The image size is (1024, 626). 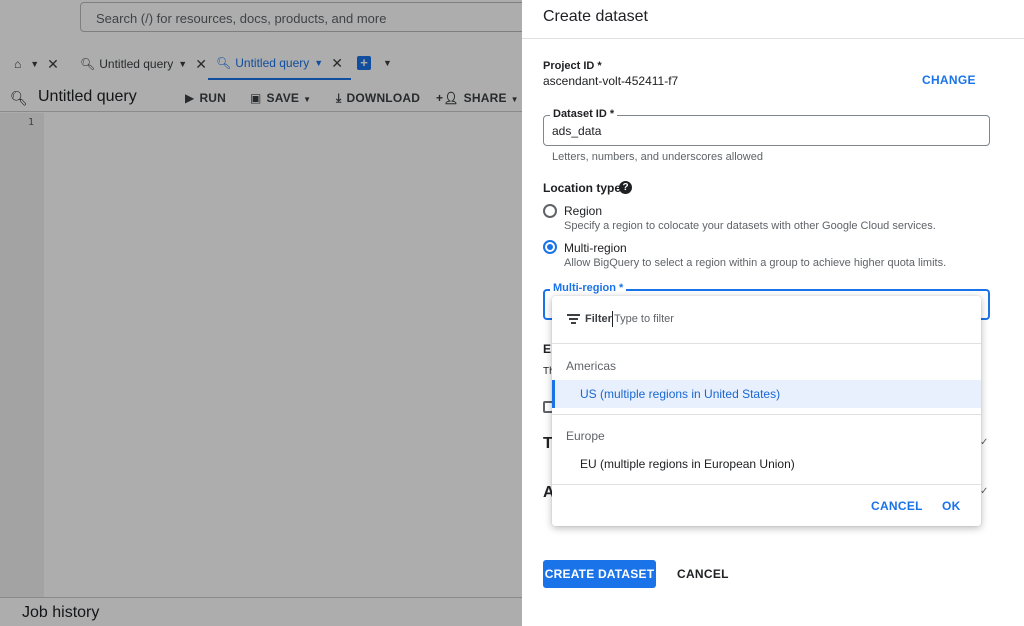 I want to click on region-option-label: Region, so click(x=583, y=211).